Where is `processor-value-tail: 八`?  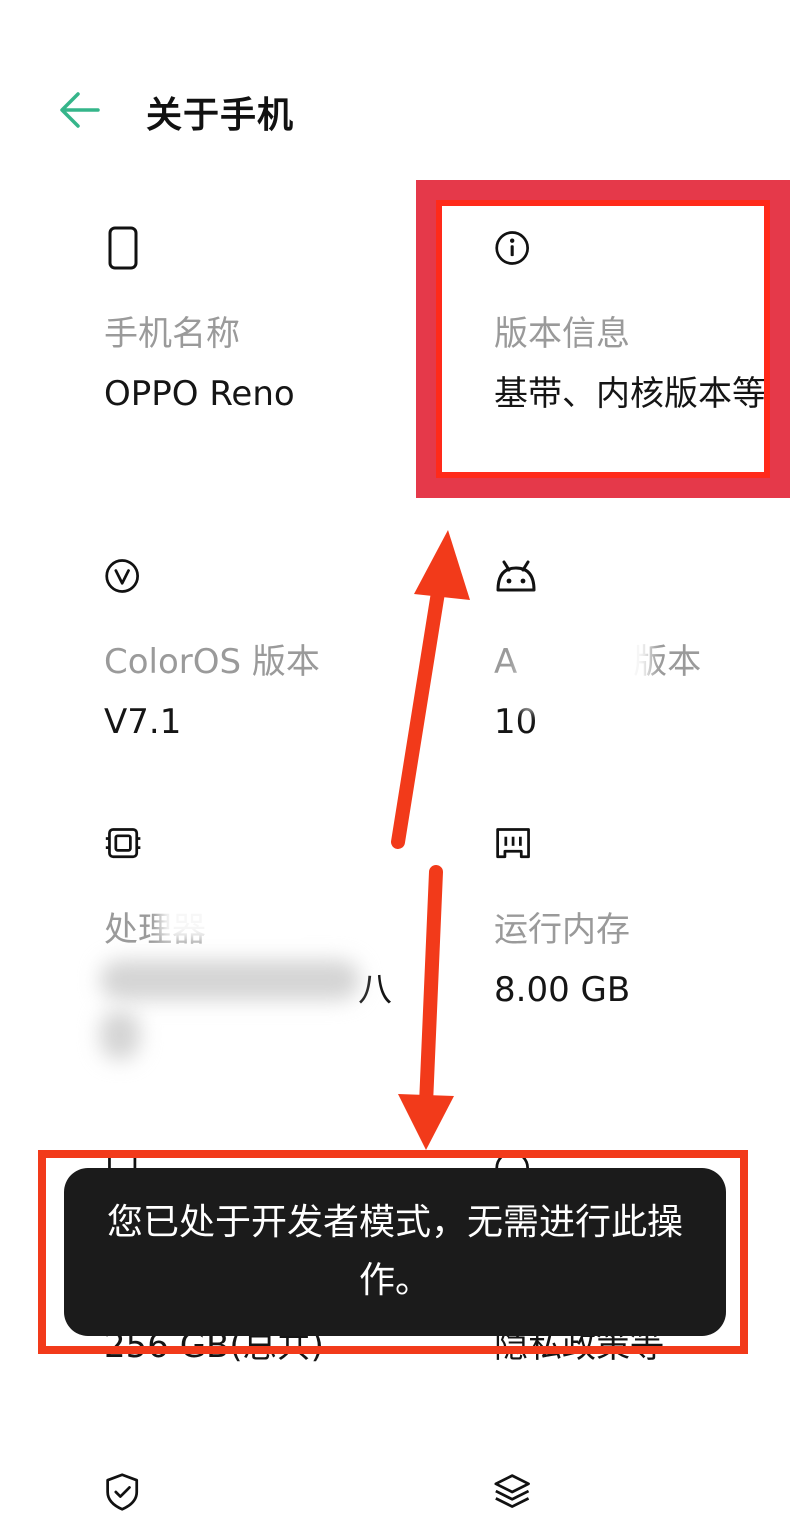
processor-value-tail: 八 is located at coordinates (375, 990).